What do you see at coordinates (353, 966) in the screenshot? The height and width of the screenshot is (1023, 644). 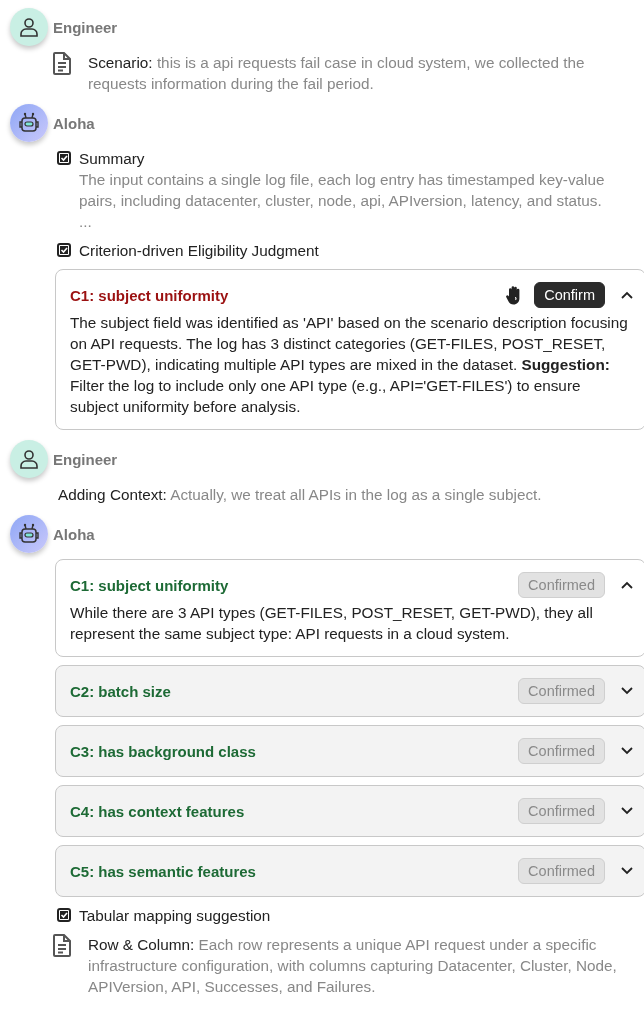 I see `note-text: Row & Column: Each row represents a unique API request under a specific infrastructure configuration, with columns capturing Datacenter, Cluster, Node, APIVersion, API, Successes, and Failures.` at bounding box center [353, 966].